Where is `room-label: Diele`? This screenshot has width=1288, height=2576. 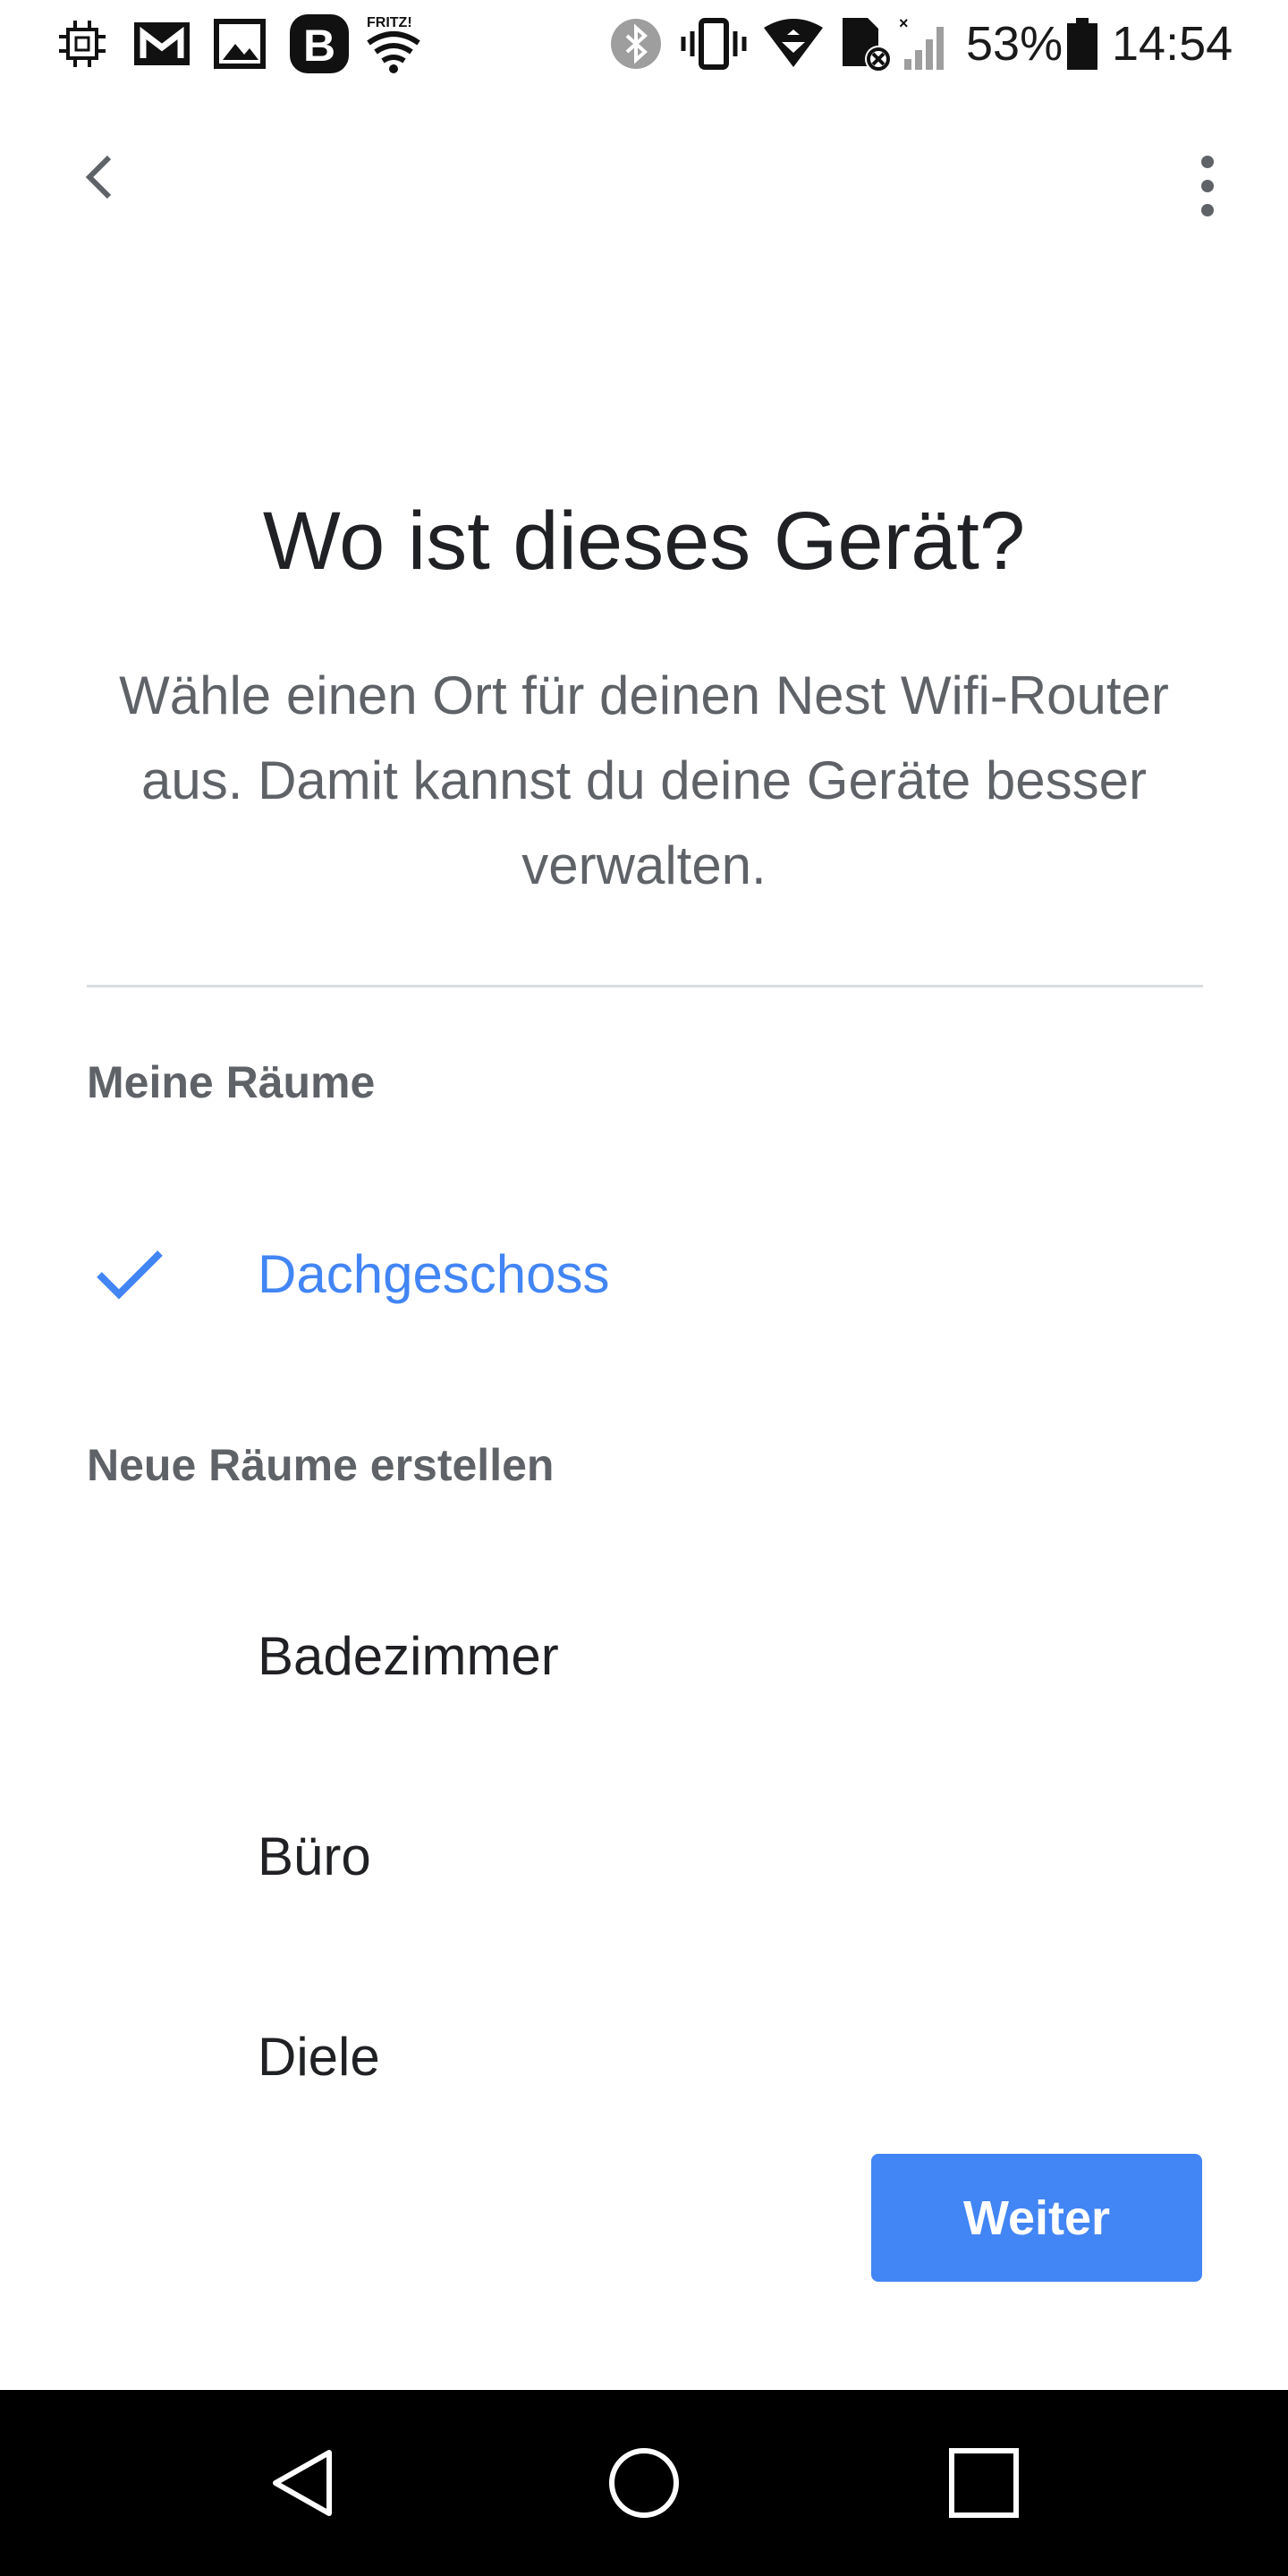 room-label: Diele is located at coordinates (319, 2057).